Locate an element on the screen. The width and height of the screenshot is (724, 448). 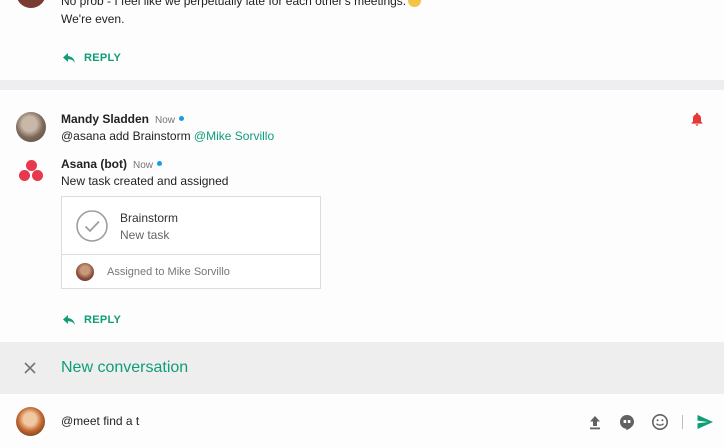
thread-divider is located at coordinates (362, 85).